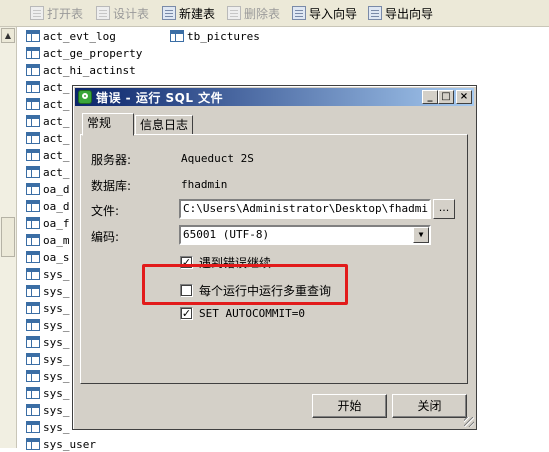 Image resolution: width=549 pixels, height=452 pixels. I want to click on table-item: act_ge_property, so click(84, 53).